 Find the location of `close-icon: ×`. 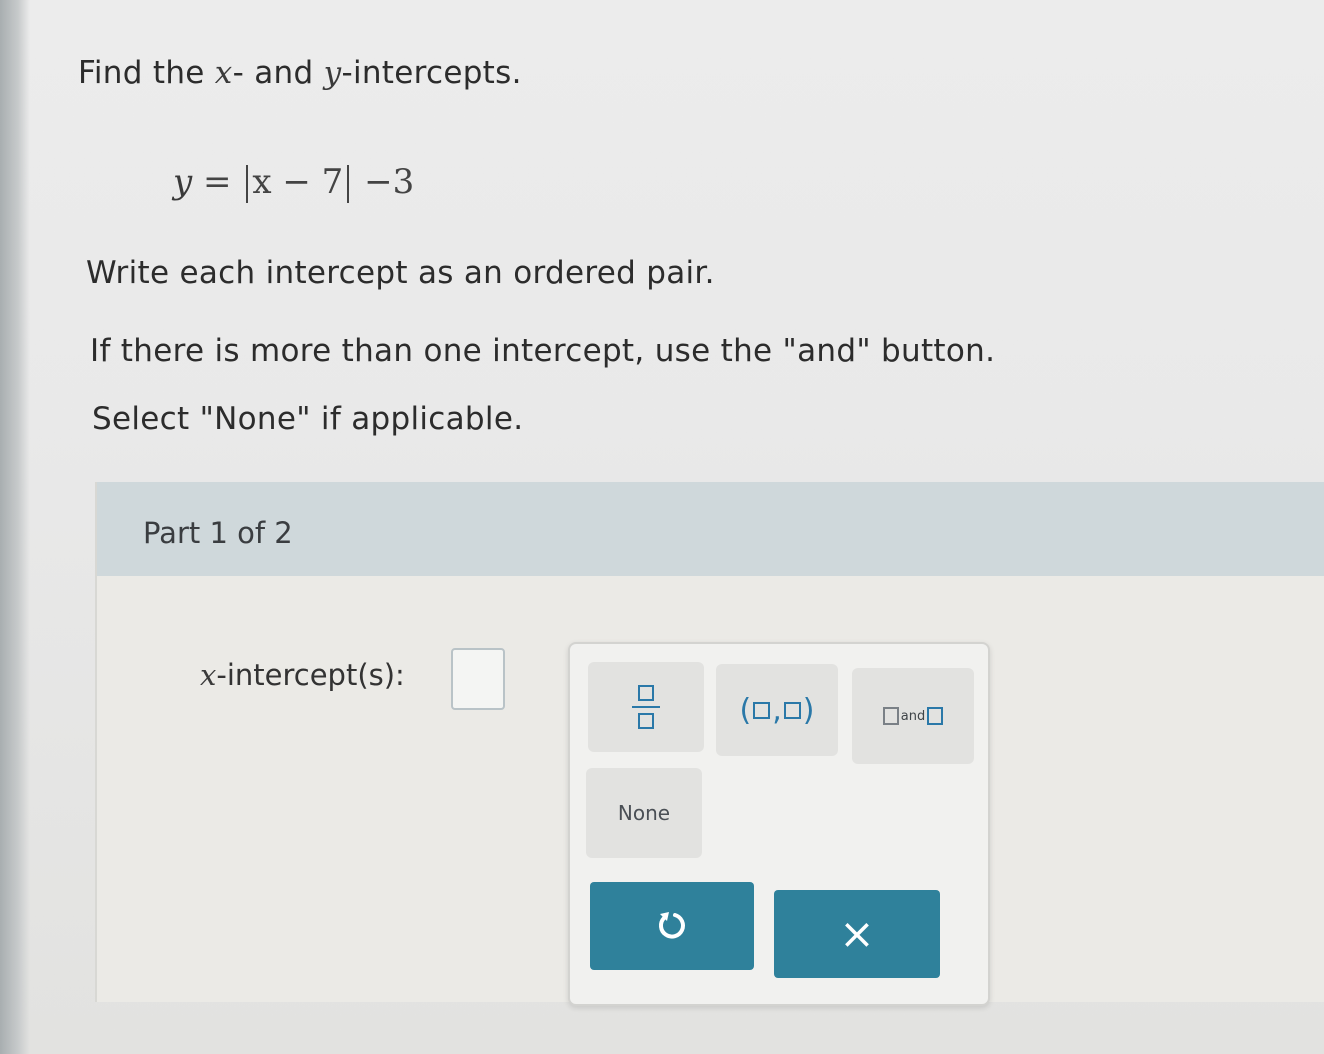

close-icon: × is located at coordinates (857, 933).